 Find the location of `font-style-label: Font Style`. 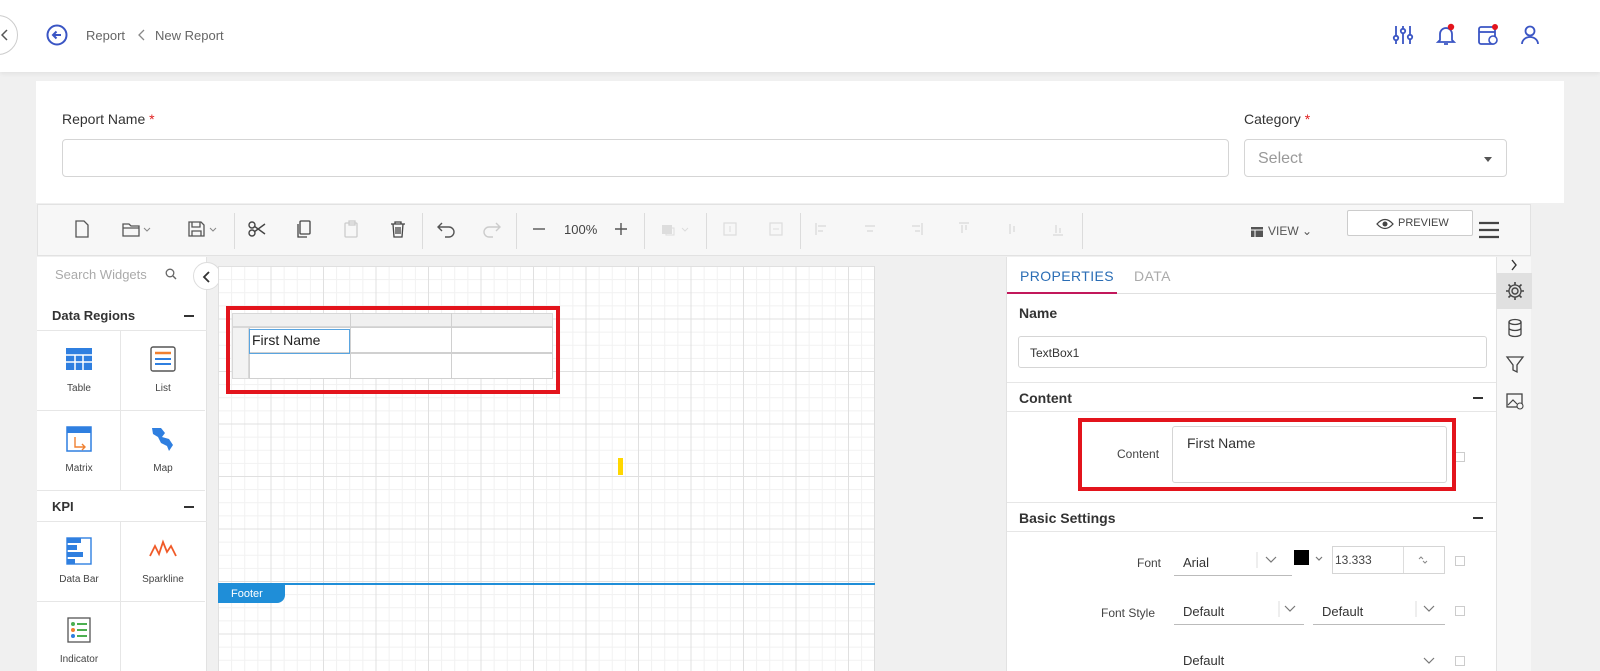

font-style-label: Font Style is located at coordinates (1128, 613).